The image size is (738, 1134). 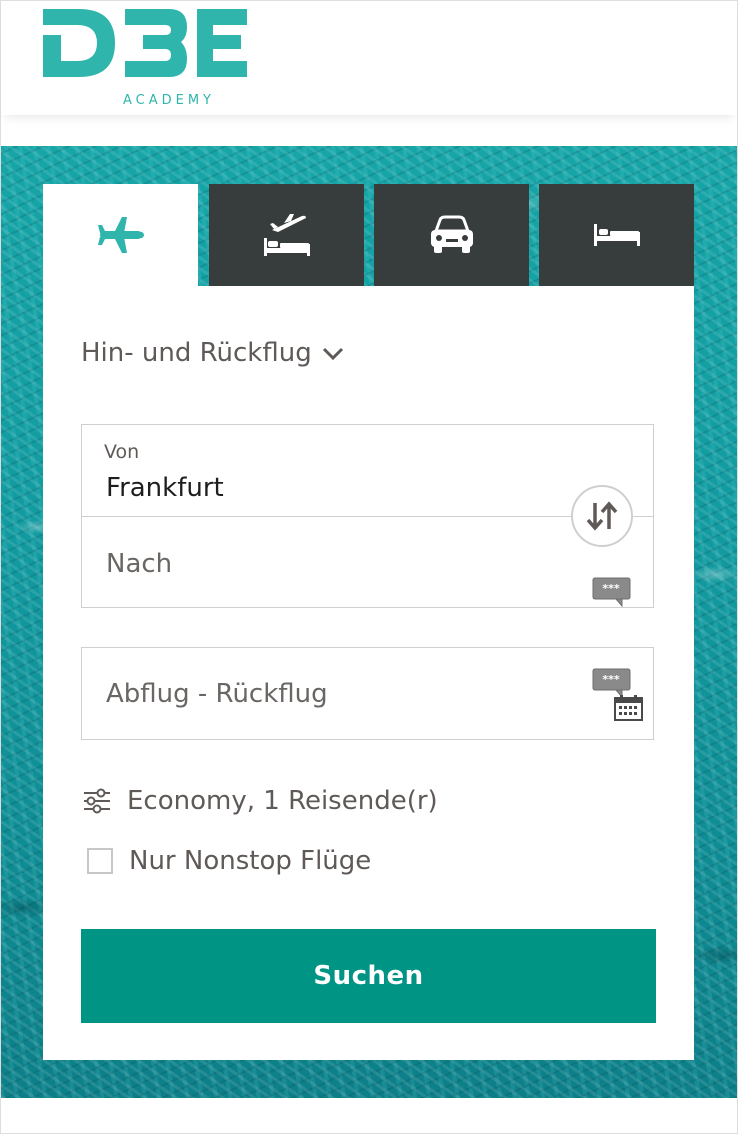 What do you see at coordinates (169, 100) in the screenshot?
I see `logo-subtitle: ACADEMY` at bounding box center [169, 100].